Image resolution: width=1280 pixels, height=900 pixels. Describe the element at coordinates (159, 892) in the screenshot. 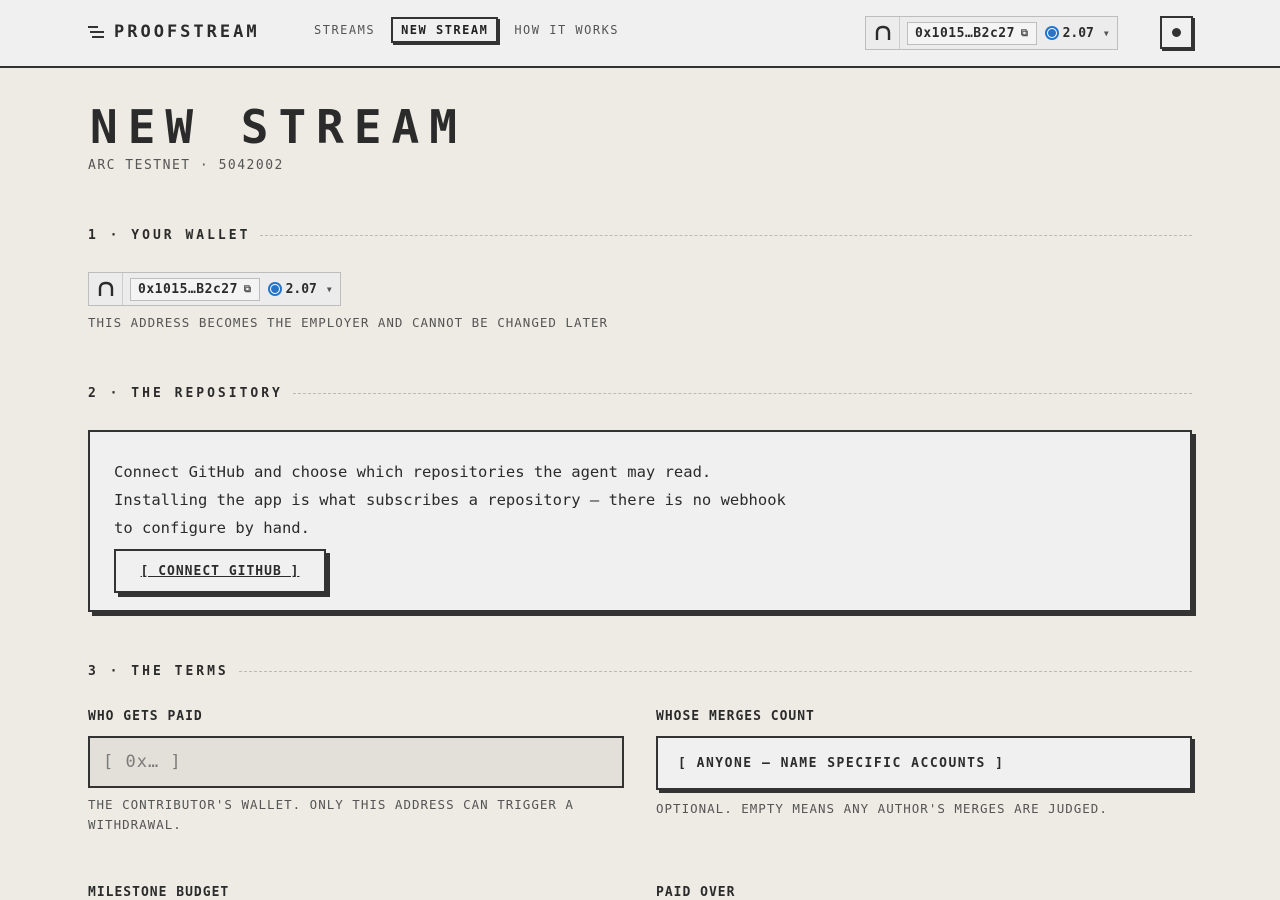

I see `milestone-budget-label: MILESTONE BUDGET` at that location.